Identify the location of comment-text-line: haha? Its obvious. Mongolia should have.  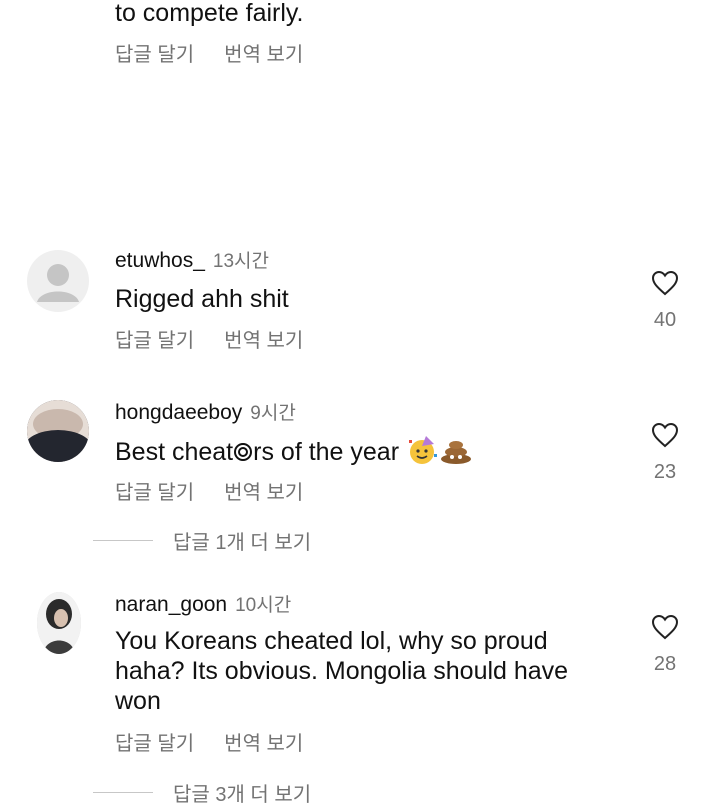
(342, 671).